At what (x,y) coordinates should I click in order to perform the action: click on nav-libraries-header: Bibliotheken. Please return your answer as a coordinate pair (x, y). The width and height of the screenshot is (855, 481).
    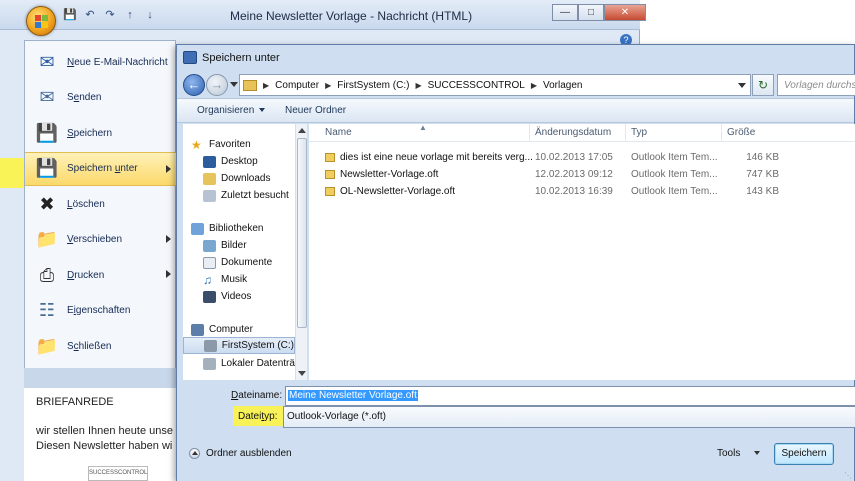
    Looking at the image, I should click on (247, 228).